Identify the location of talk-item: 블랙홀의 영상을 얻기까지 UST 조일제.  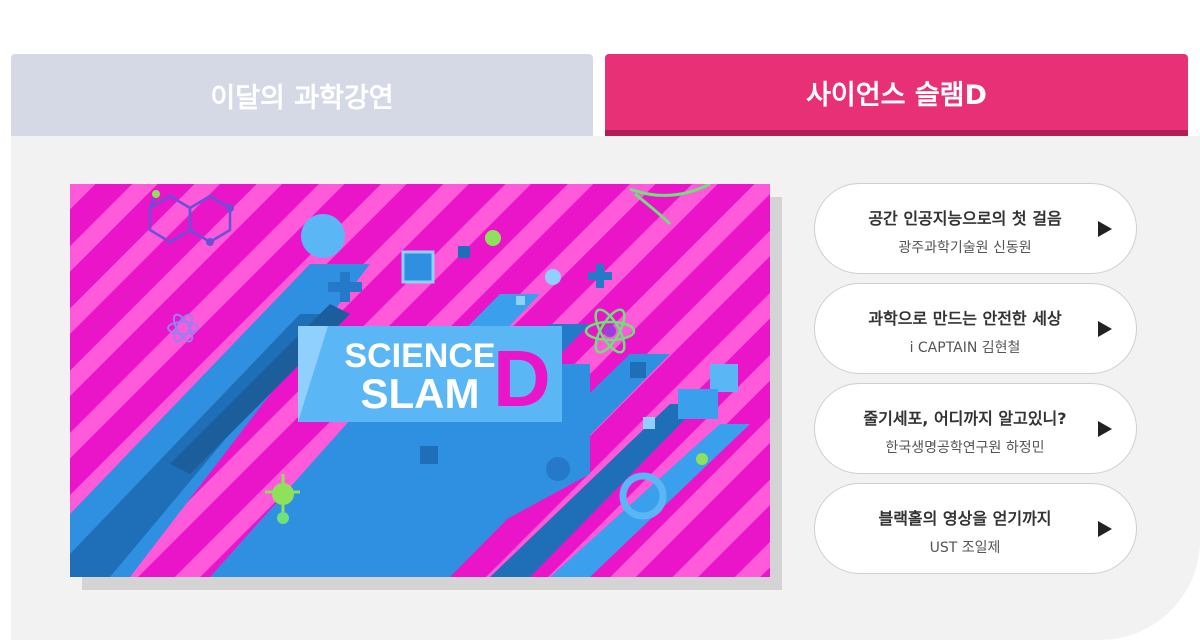
(975, 528).